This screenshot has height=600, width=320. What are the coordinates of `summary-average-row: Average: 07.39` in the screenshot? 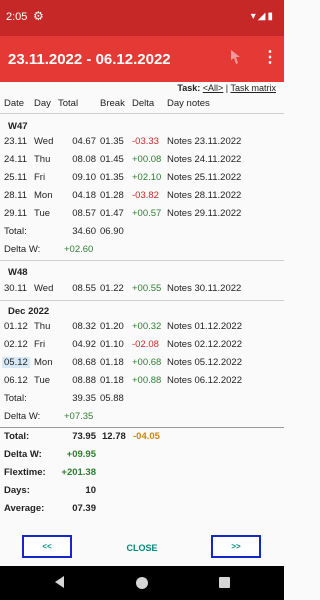 It's located at (50, 508).